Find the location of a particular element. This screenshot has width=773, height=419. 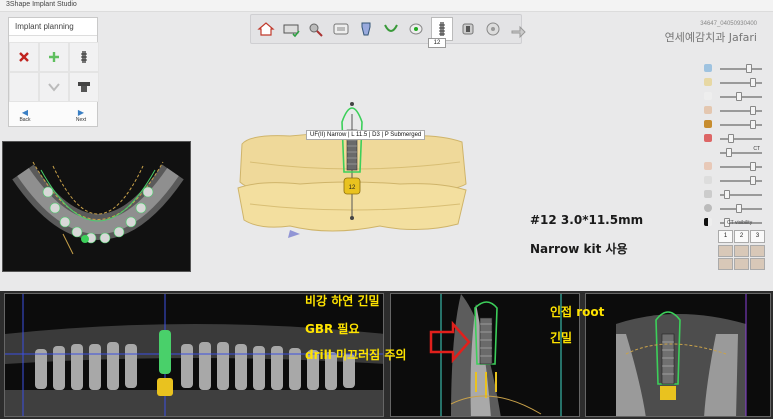

active-step-tag: 12 is located at coordinates (437, 43).